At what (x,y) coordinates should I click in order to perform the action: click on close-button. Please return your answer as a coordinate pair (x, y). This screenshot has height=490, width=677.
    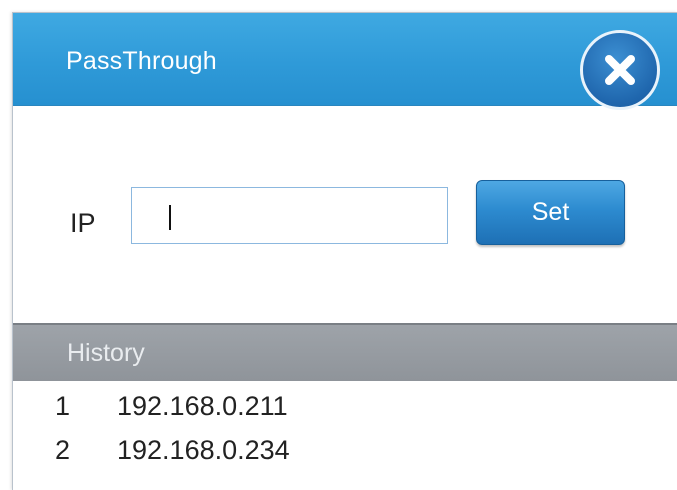
    Looking at the image, I should click on (620, 70).